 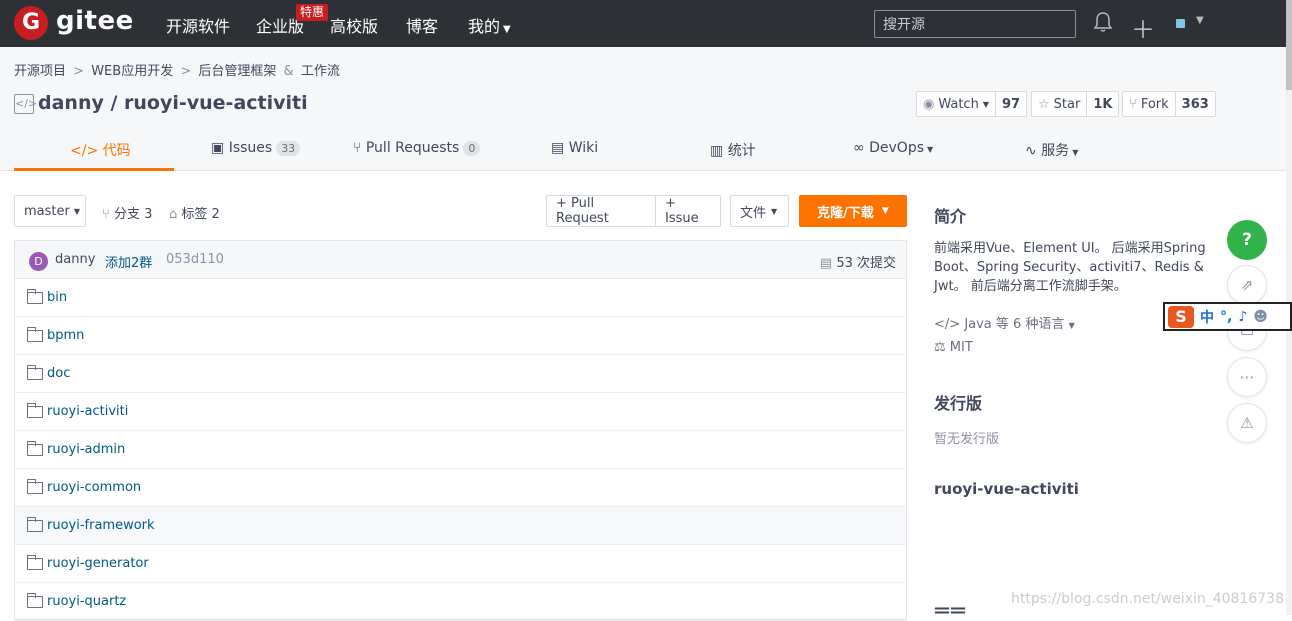 What do you see at coordinates (98, 563) in the screenshot?
I see `file-name: ruoyi-generator` at bounding box center [98, 563].